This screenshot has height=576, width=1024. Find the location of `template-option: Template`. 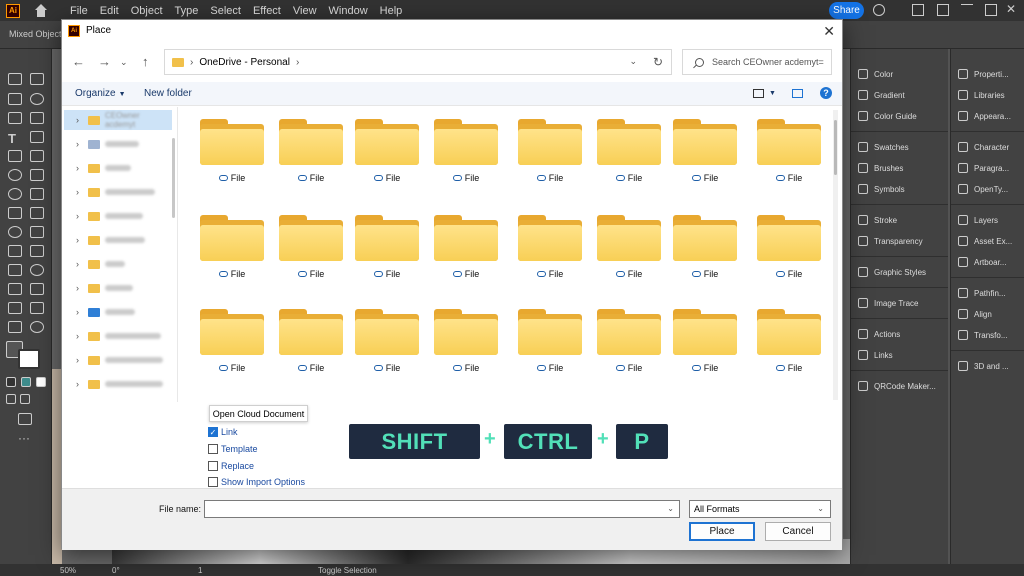

template-option: Template is located at coordinates (233, 449).